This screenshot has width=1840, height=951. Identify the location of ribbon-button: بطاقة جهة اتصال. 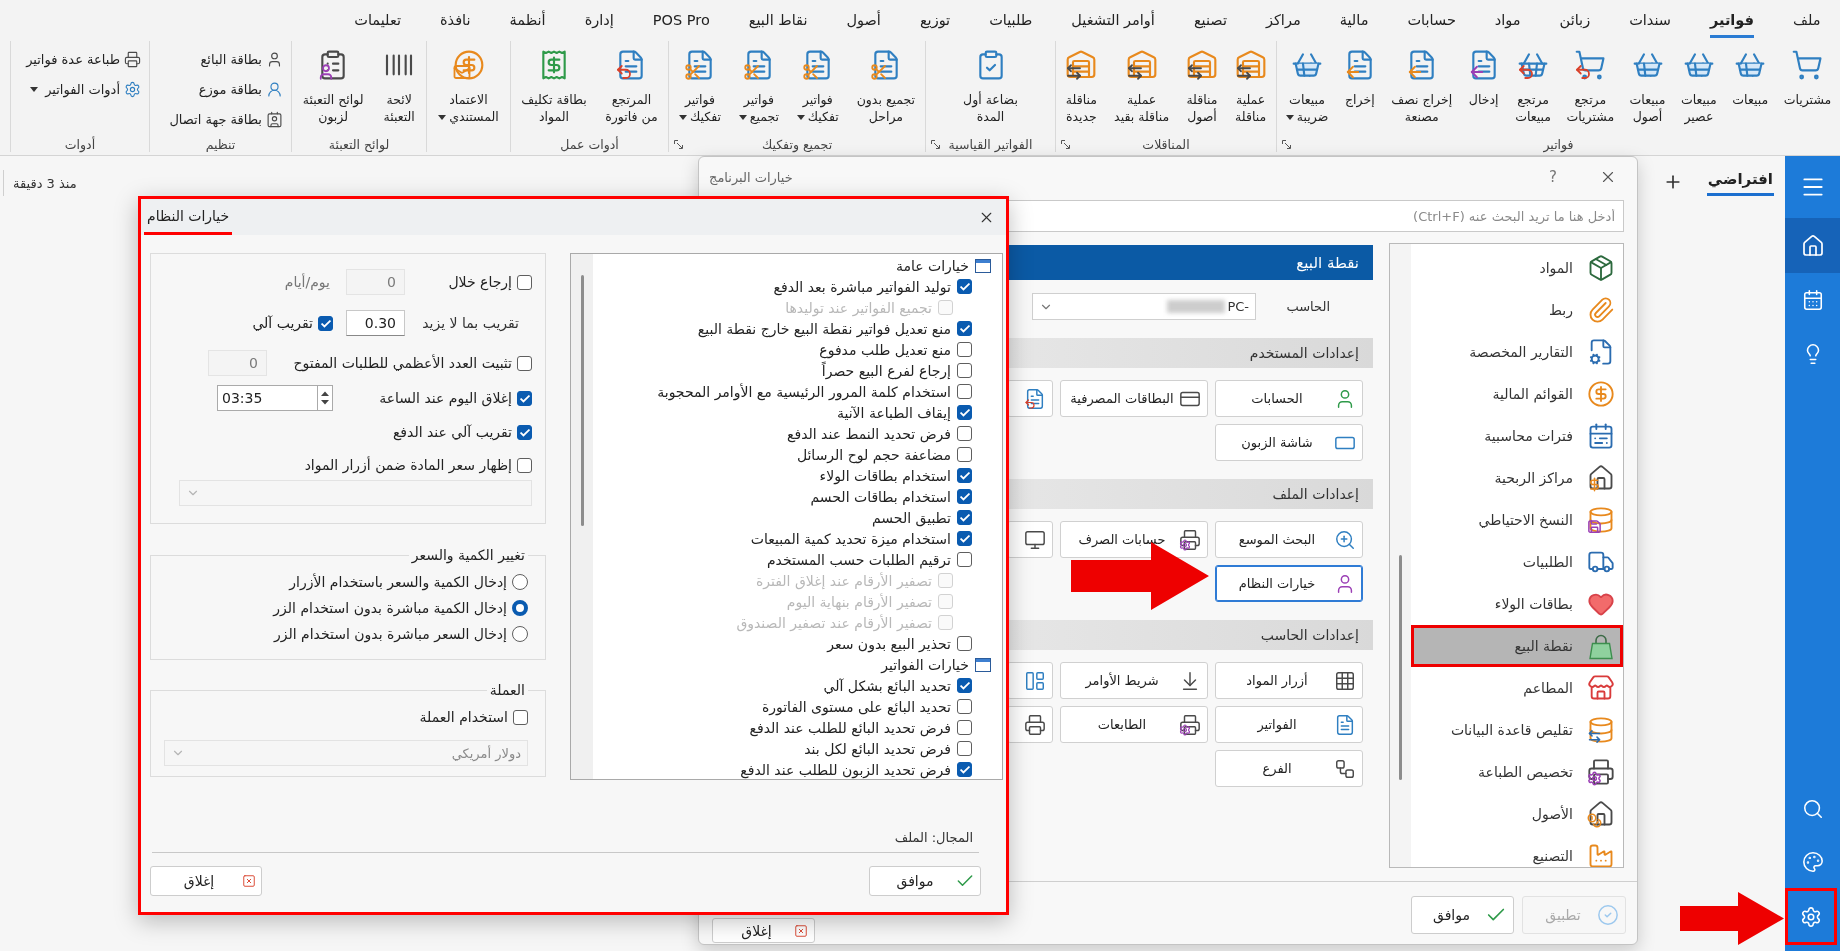
(226, 119).